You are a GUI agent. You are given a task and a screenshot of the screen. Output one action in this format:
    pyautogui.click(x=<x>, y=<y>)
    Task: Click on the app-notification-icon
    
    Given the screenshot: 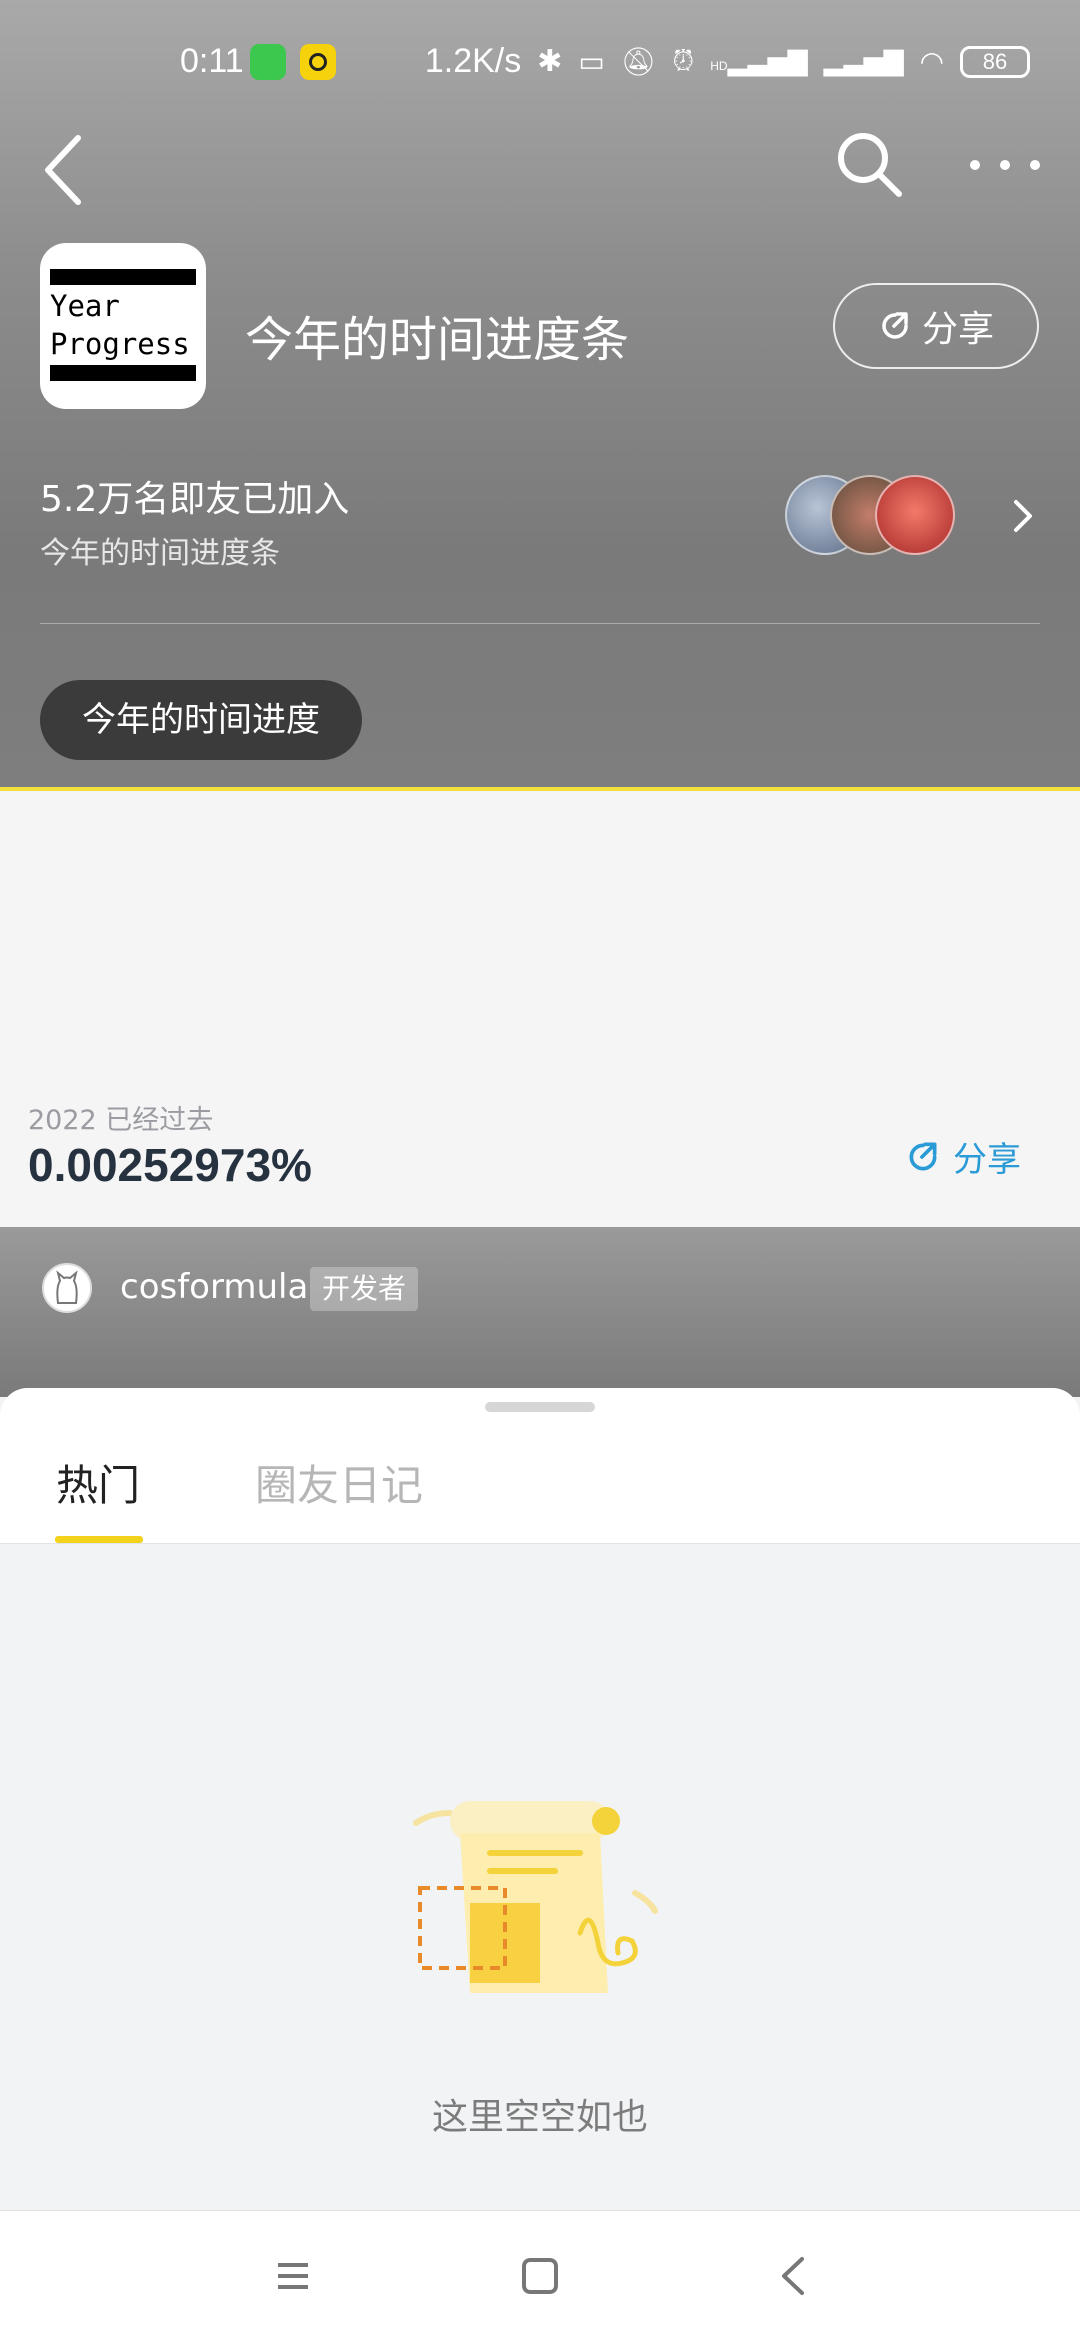 What is the action you would take?
    pyautogui.click(x=318, y=62)
    